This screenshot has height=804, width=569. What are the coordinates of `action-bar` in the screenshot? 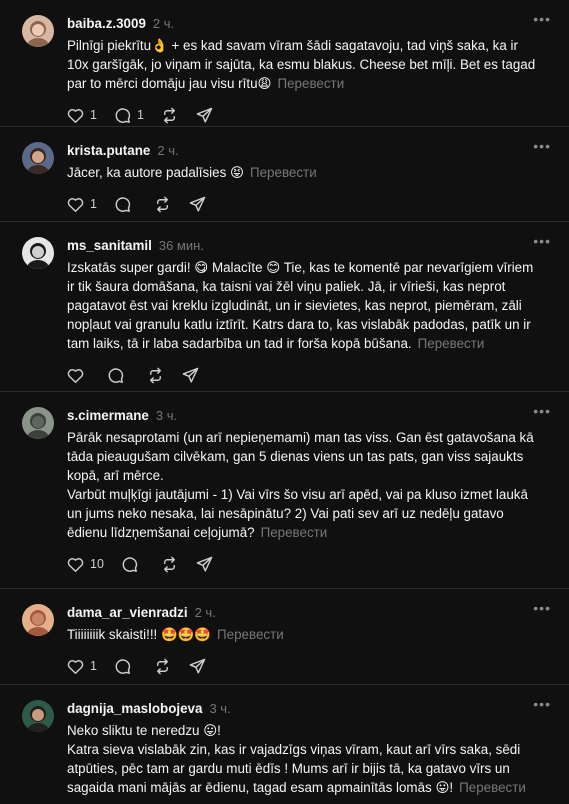 It's located at (308, 375).